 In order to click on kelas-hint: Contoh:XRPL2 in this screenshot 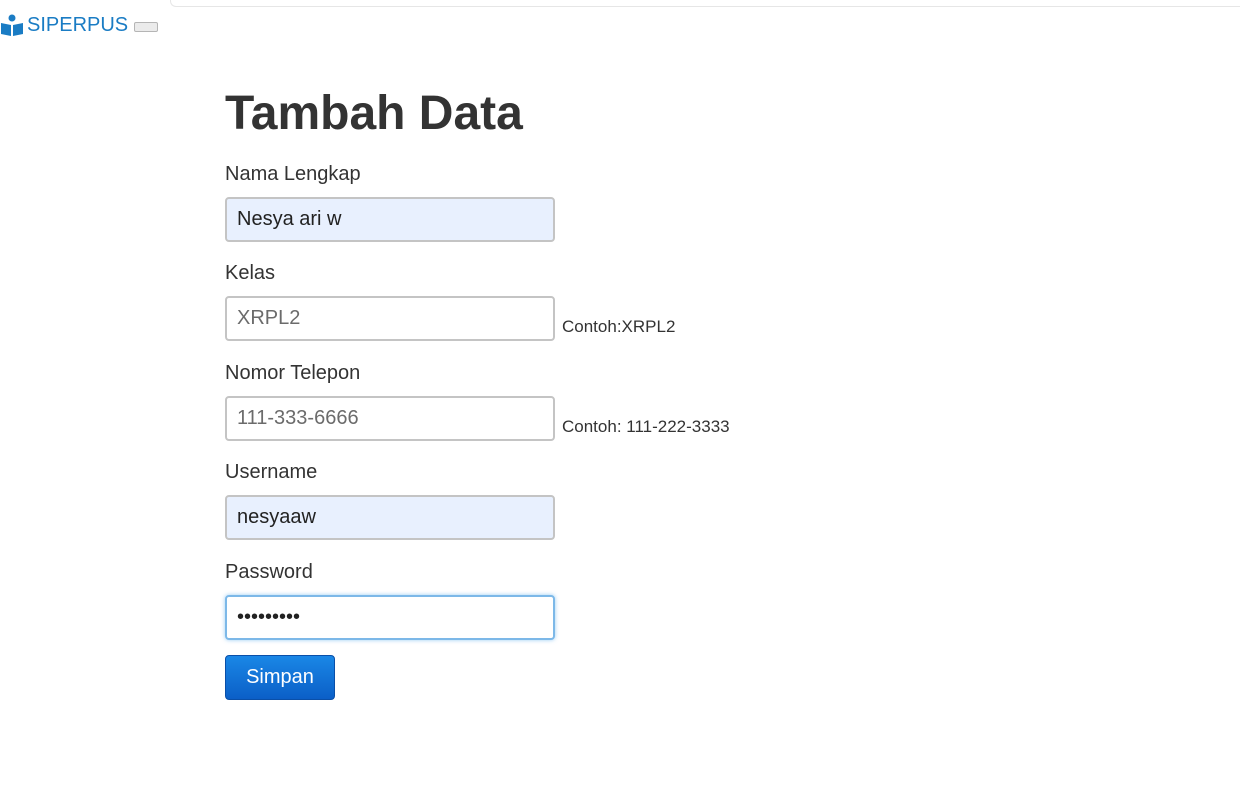, I will do `click(619, 326)`.